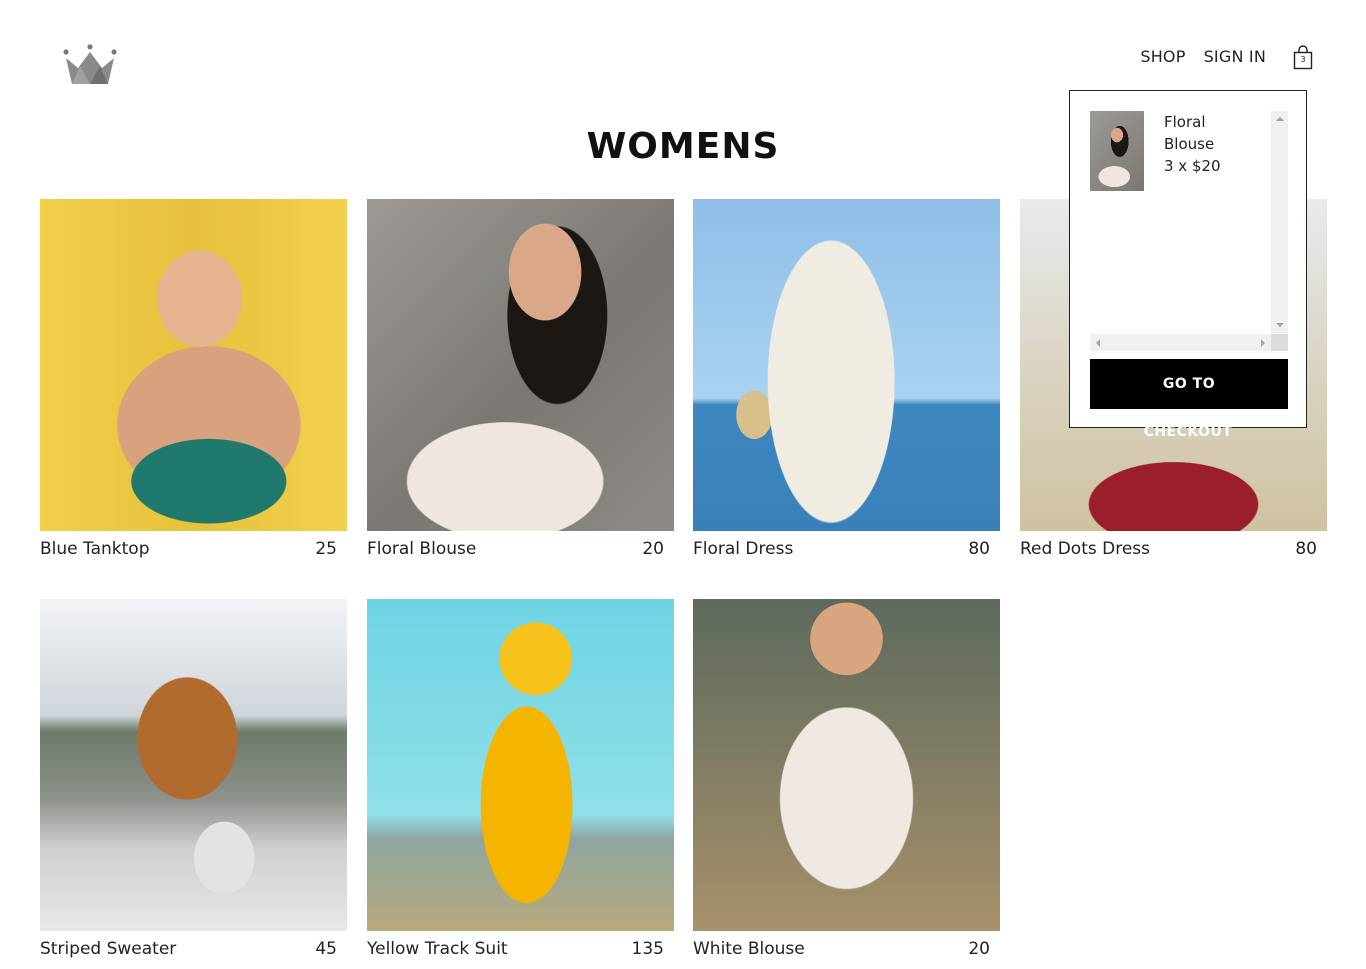  What do you see at coordinates (1189, 231) in the screenshot?
I see `cart-items-list: Floral Blouse 3 x $20` at bounding box center [1189, 231].